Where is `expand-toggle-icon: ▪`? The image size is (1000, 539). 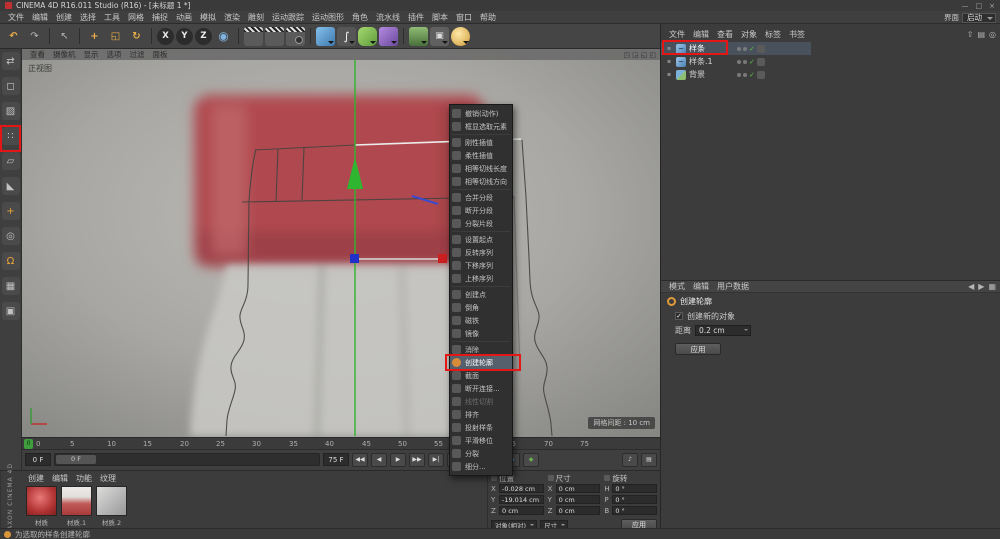 expand-toggle-icon: ▪ is located at coordinates (670, 61).